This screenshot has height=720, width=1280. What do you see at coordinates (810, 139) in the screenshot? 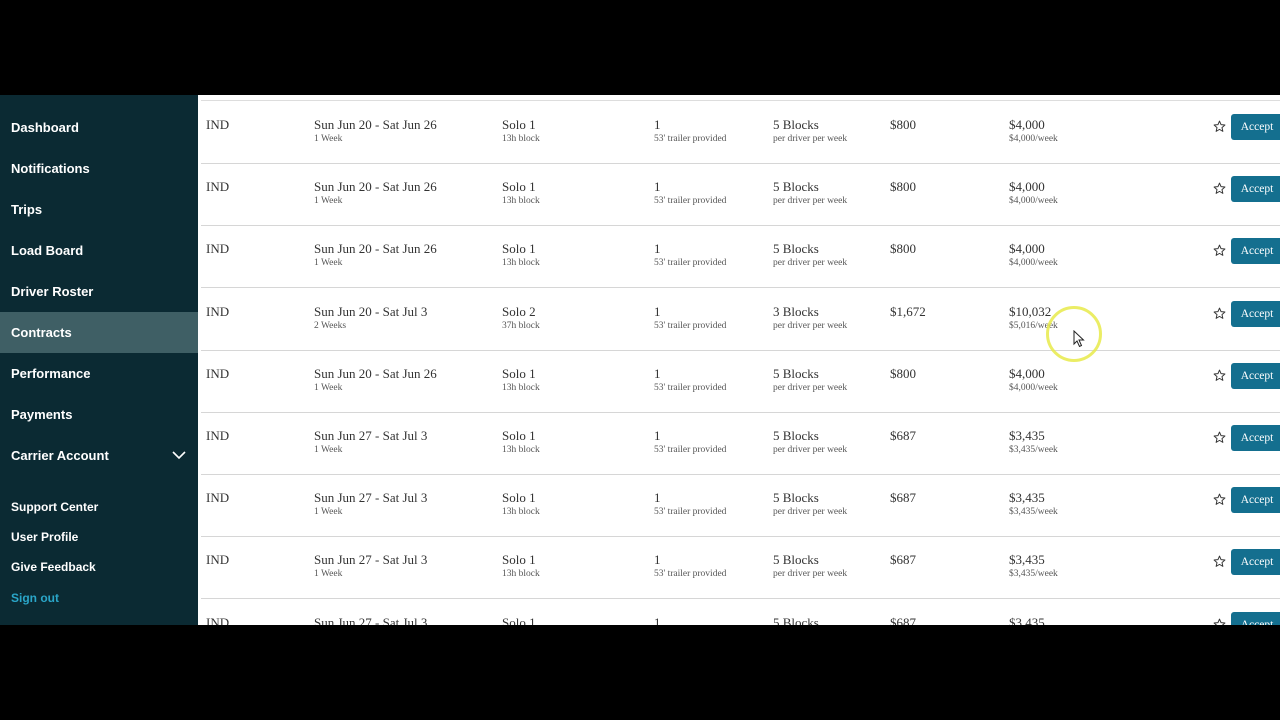
I see `blocks-cell-secondary: per driver per week` at bounding box center [810, 139].